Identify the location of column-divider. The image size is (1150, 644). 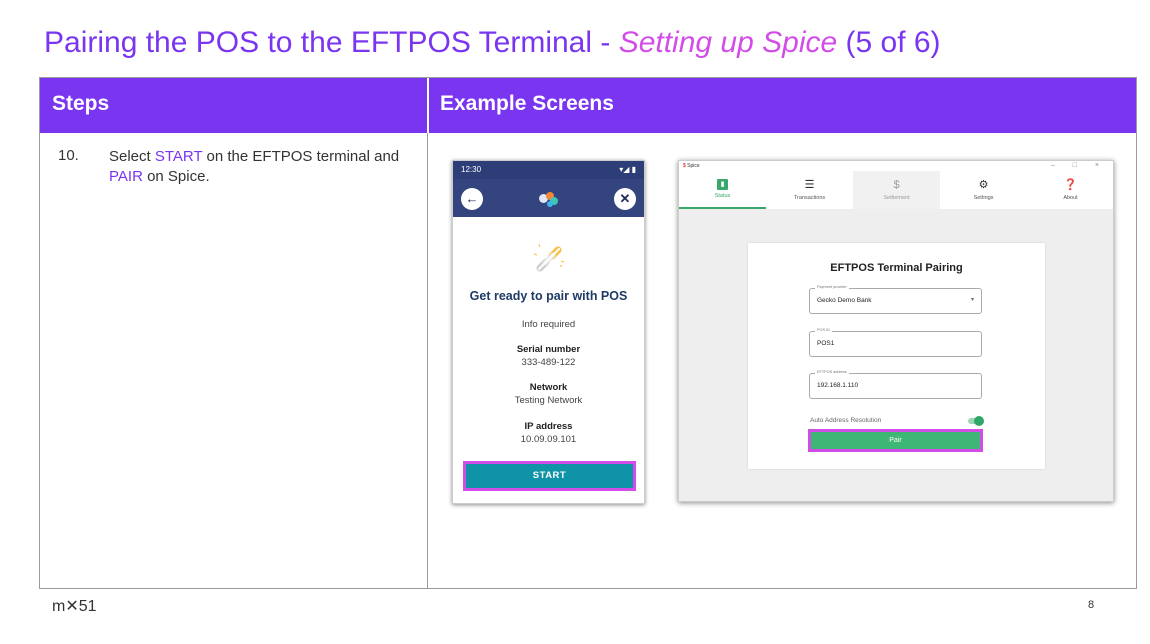
(427, 333).